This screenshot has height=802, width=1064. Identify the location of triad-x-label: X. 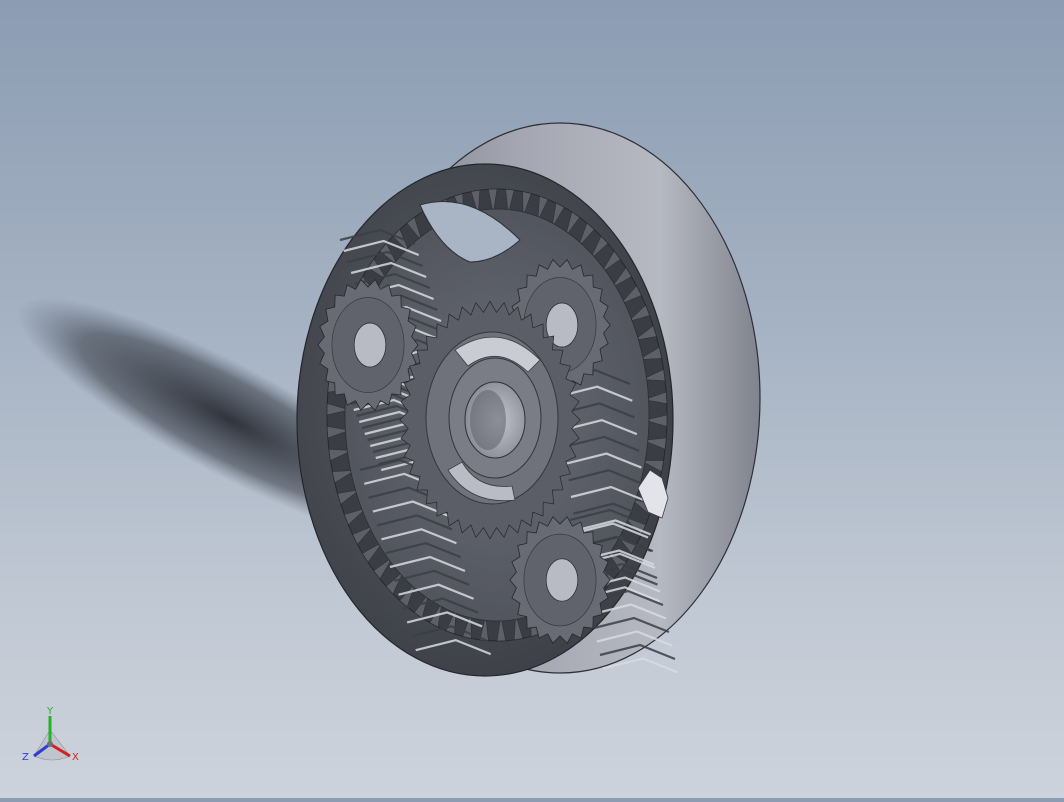
(75, 757).